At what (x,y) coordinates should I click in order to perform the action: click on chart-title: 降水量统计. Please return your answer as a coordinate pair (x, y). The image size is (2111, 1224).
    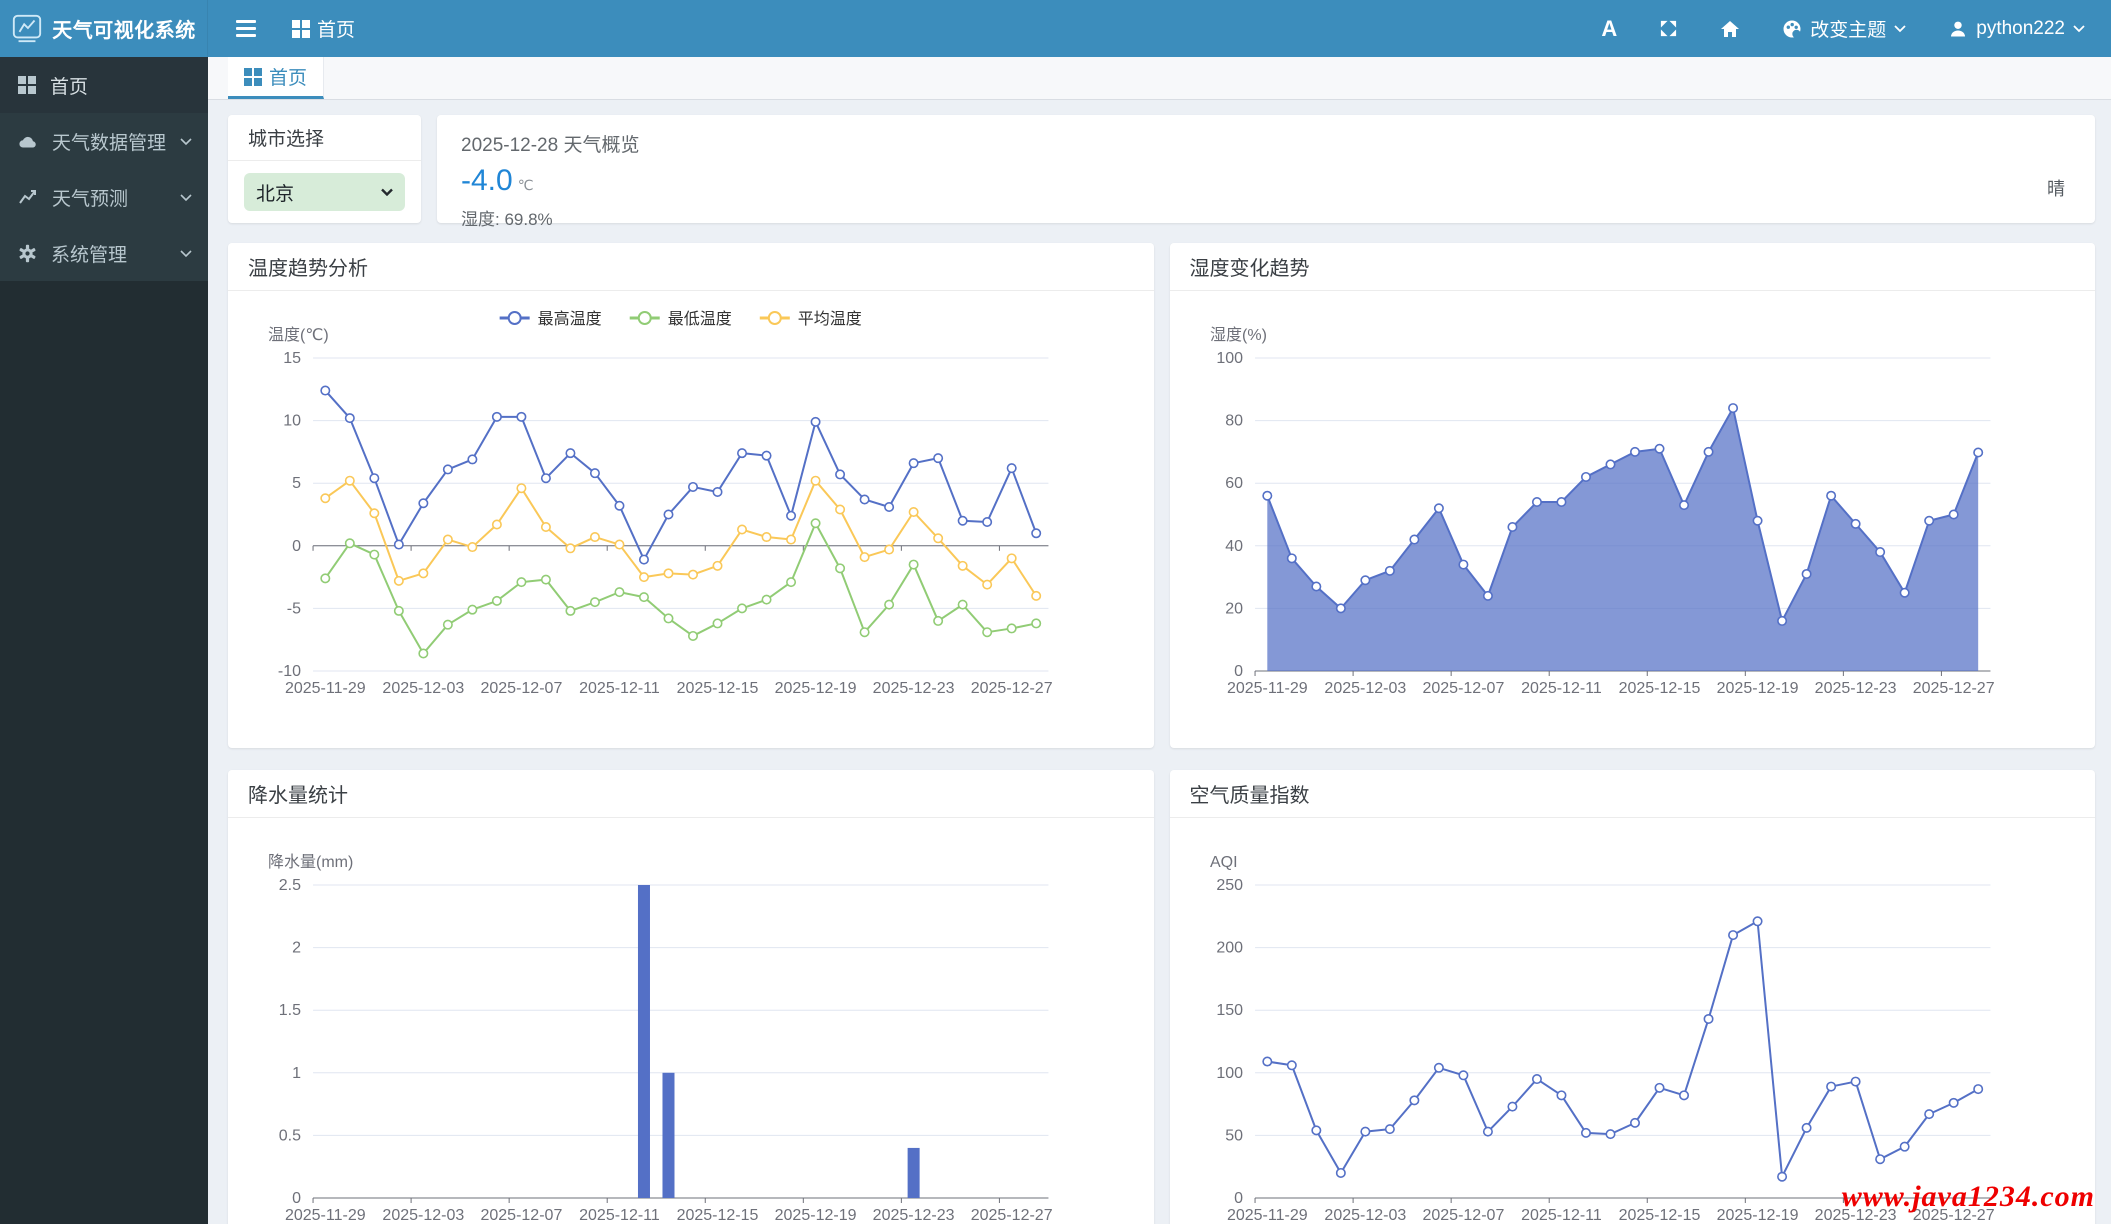
    Looking at the image, I should click on (691, 794).